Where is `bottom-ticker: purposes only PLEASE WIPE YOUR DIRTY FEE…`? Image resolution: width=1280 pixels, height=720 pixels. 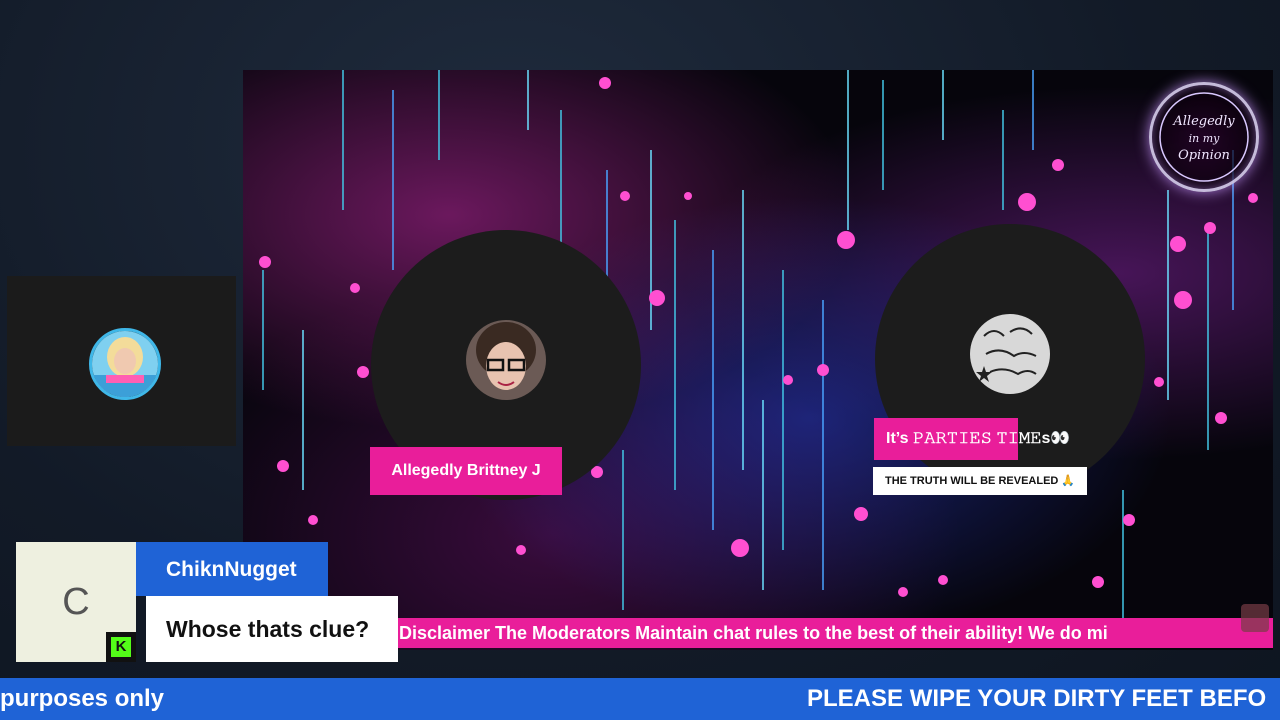 bottom-ticker: purposes only PLEASE WIPE YOUR DIRTY FEE… is located at coordinates (640, 699).